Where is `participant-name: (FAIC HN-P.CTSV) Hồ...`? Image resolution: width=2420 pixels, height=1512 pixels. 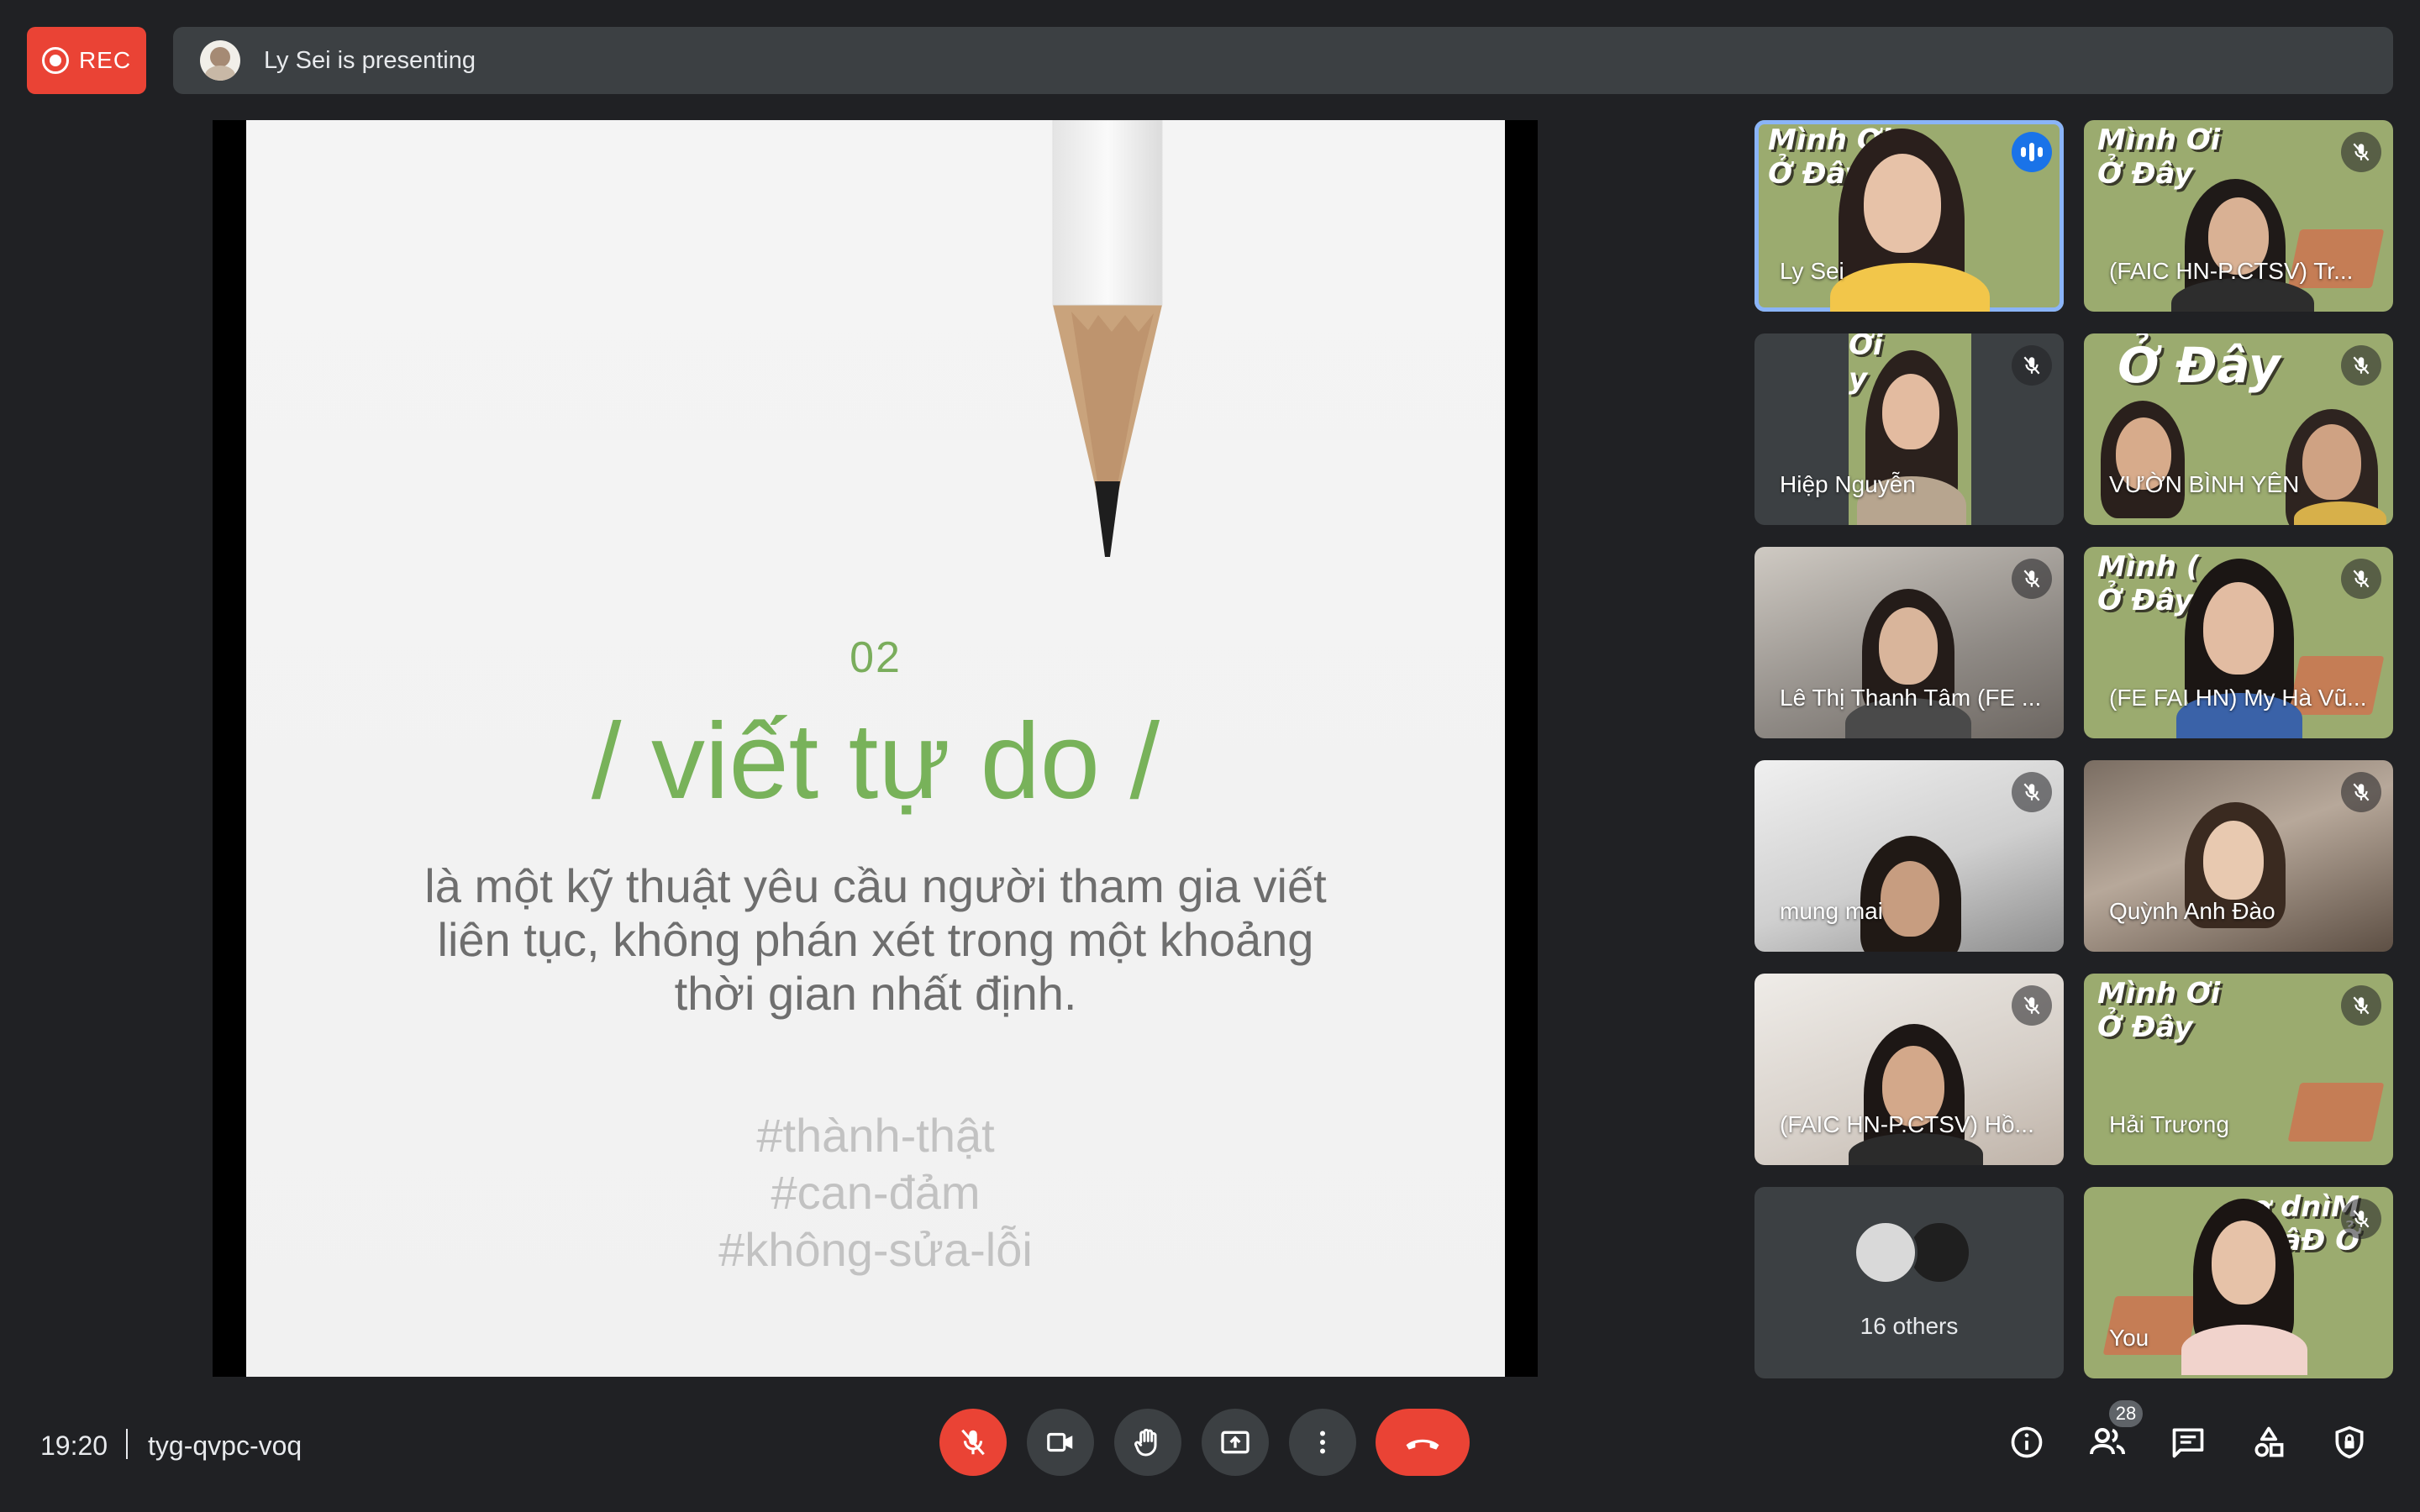
participant-name: (FAIC HN-P.CTSV) Hồ... is located at coordinates (1907, 1124).